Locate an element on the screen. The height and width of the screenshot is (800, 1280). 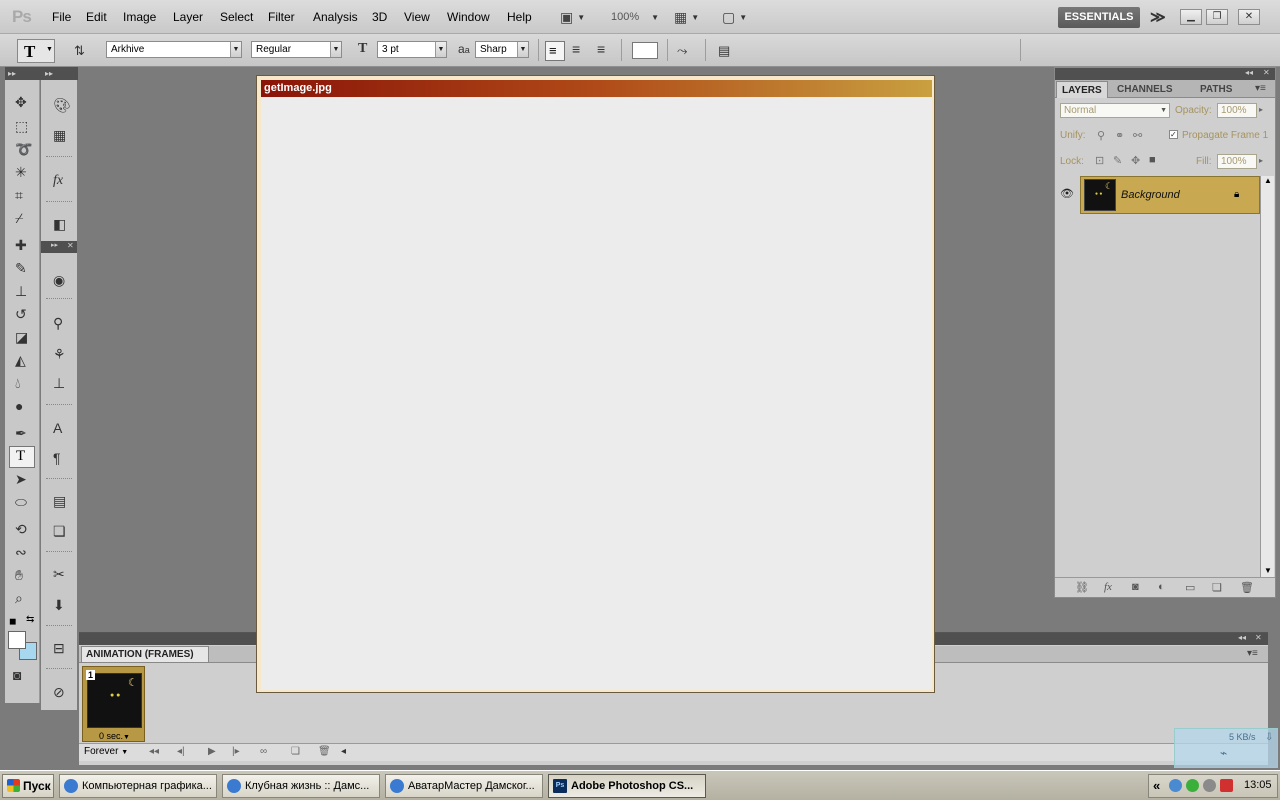
menu-analysis: Analysis is located at coordinates (335, 17).